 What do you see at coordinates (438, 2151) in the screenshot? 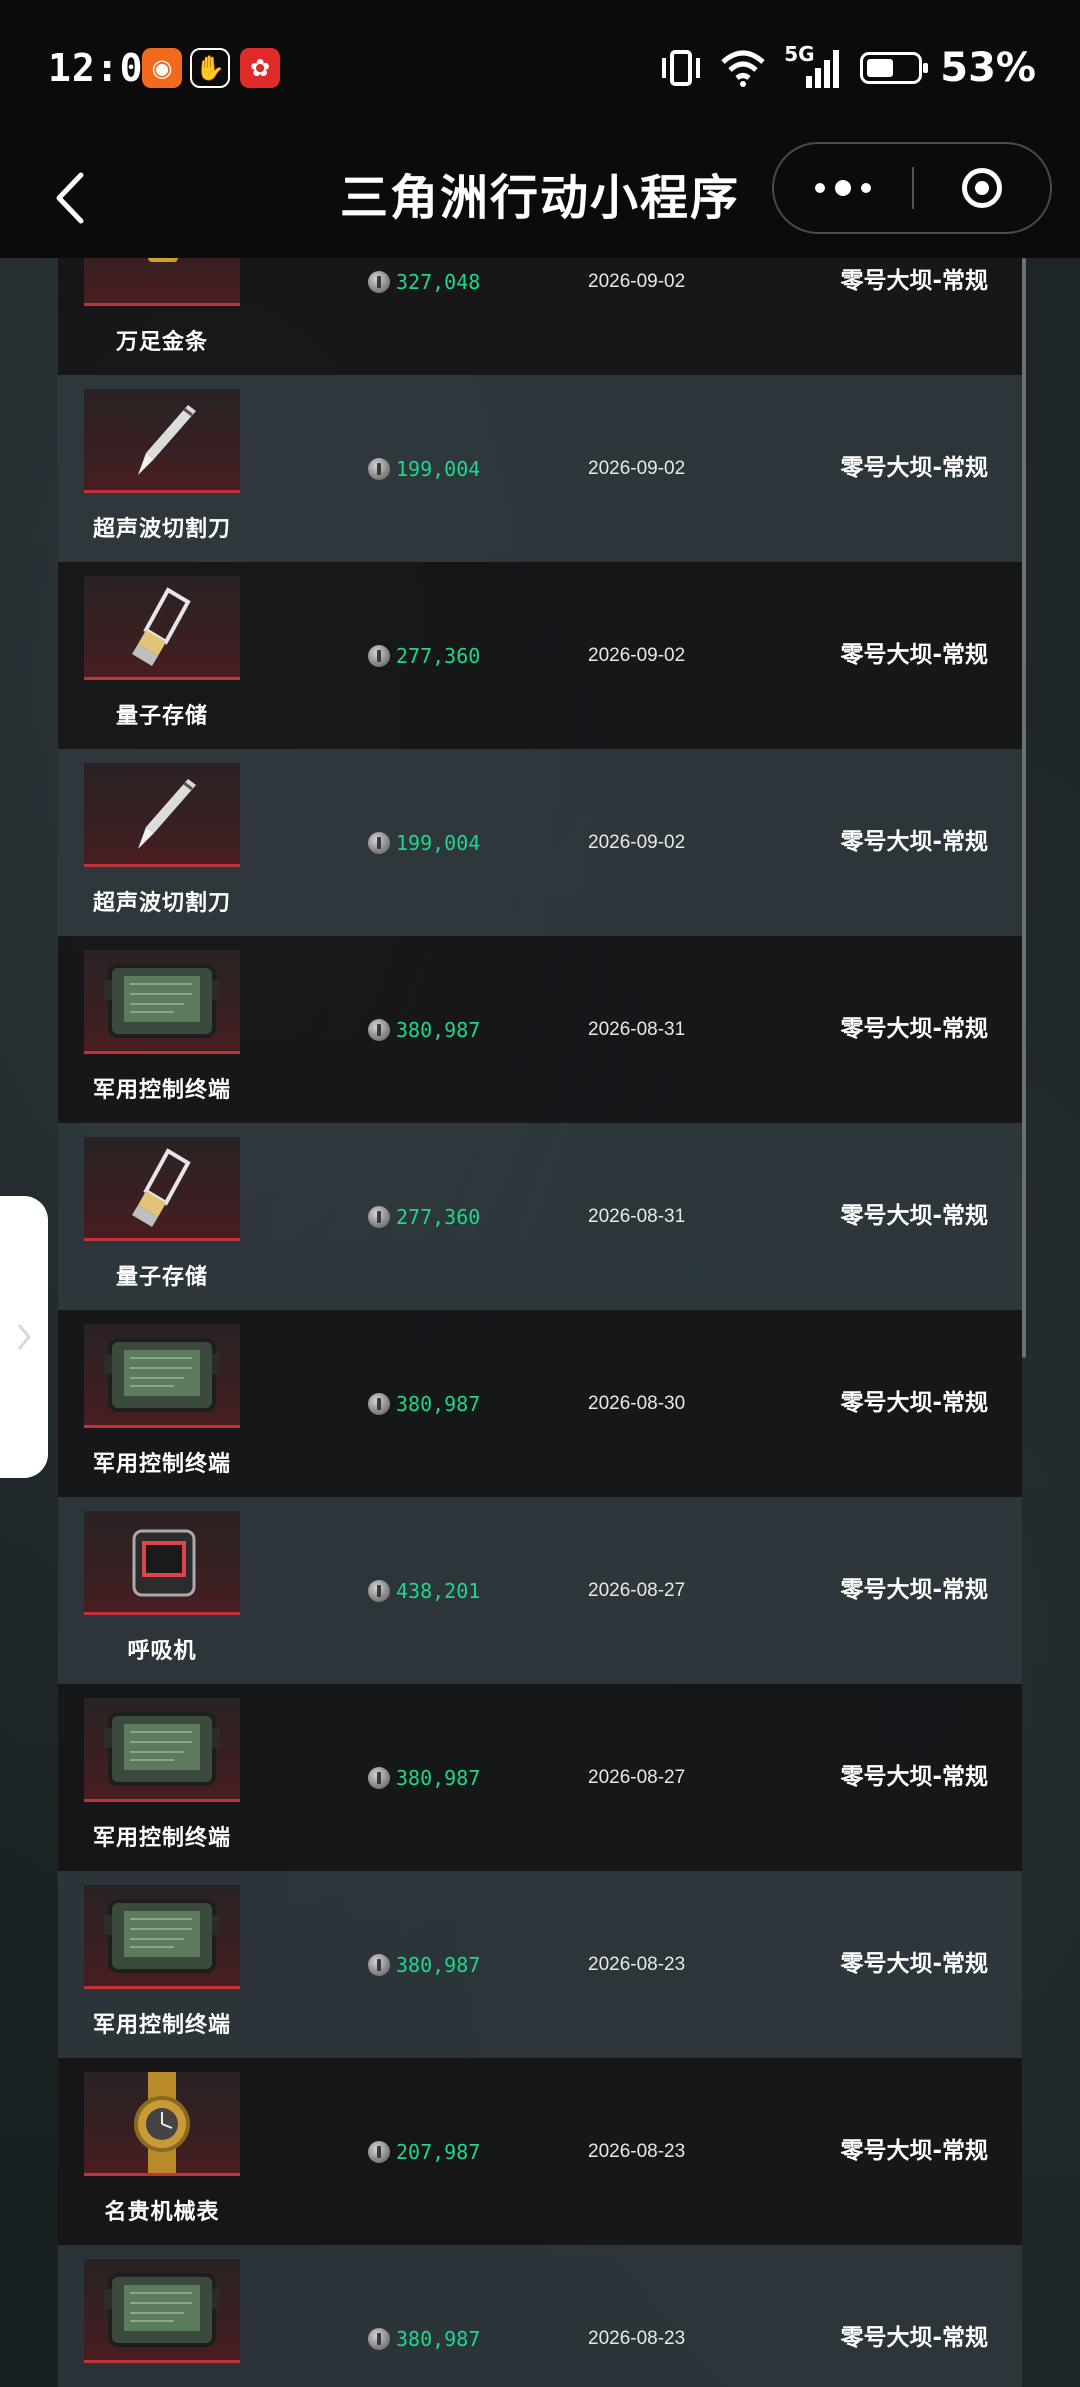
I see `item-price: 207,987` at bounding box center [438, 2151].